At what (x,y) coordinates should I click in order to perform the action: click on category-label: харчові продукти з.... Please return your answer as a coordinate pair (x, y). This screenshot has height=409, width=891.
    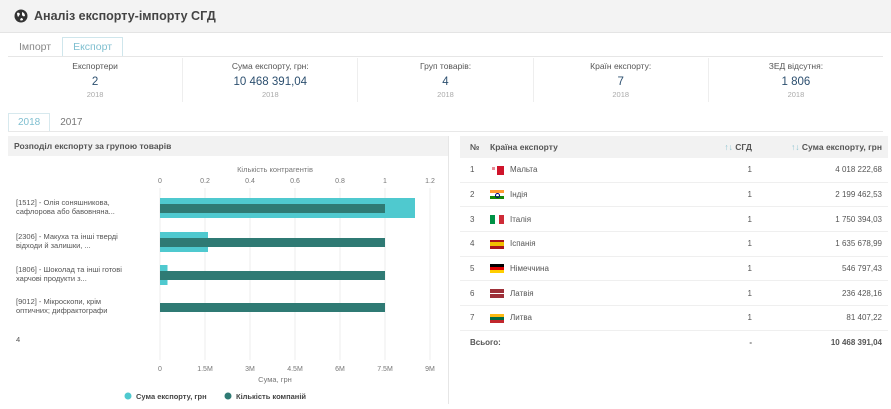
    Looking at the image, I should click on (51, 278).